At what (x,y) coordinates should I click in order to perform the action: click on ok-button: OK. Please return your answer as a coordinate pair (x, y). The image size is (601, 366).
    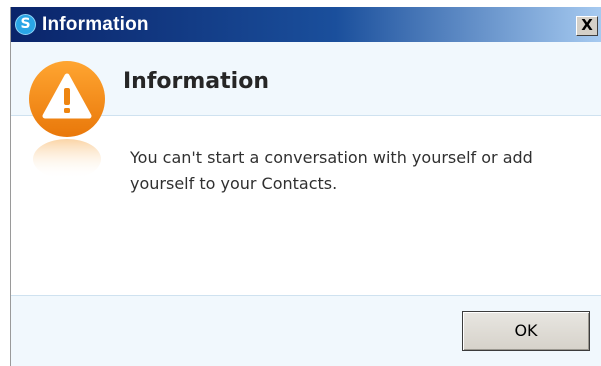
    Looking at the image, I should click on (526, 331).